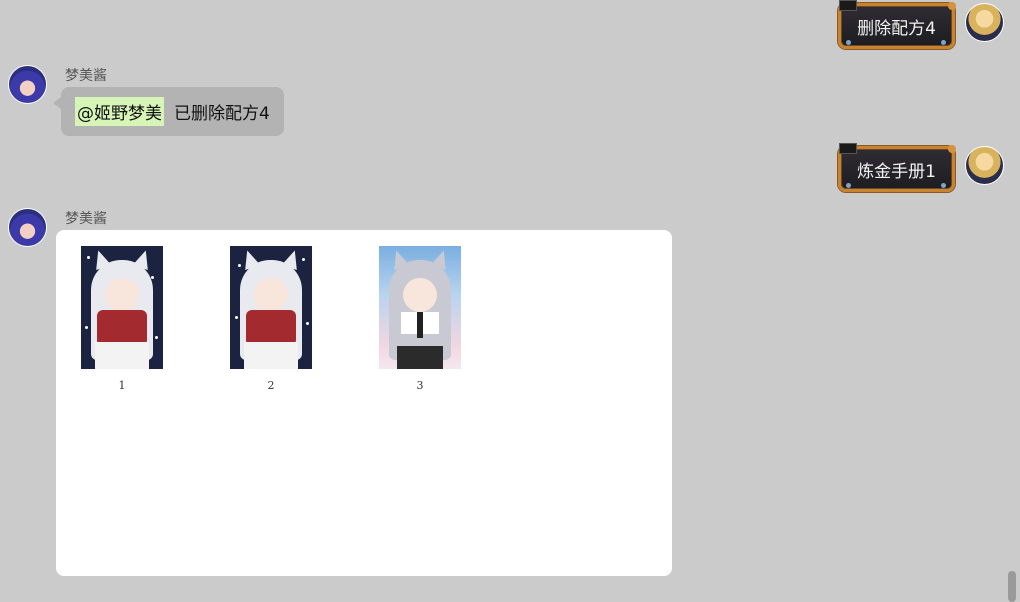 This screenshot has height=602, width=1020. What do you see at coordinates (271, 385) in the screenshot?
I see `image-caption: 2` at bounding box center [271, 385].